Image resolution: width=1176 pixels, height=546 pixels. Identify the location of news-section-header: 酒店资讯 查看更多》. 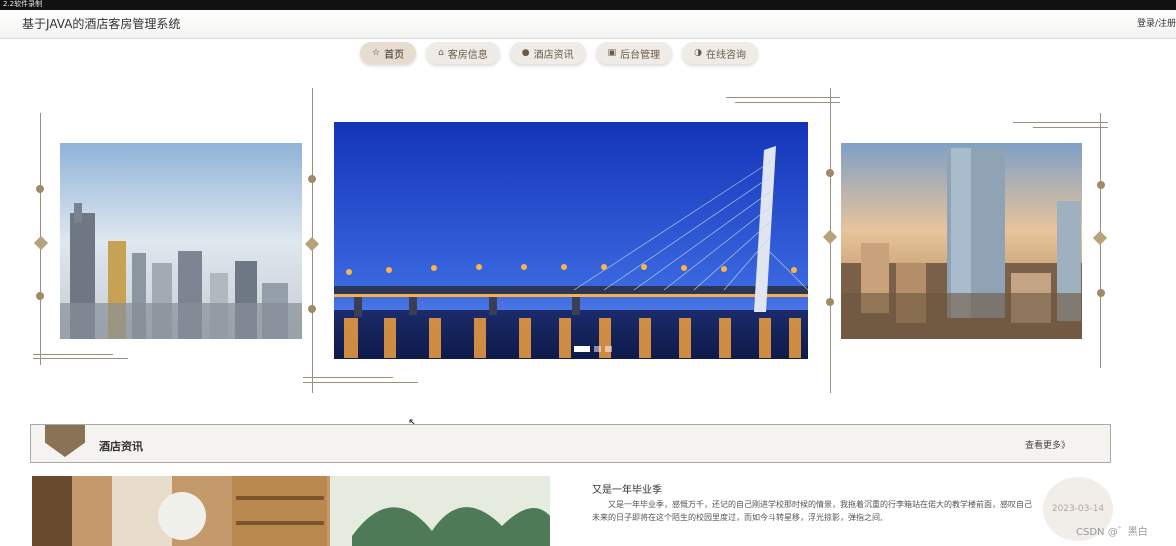
(570, 443).